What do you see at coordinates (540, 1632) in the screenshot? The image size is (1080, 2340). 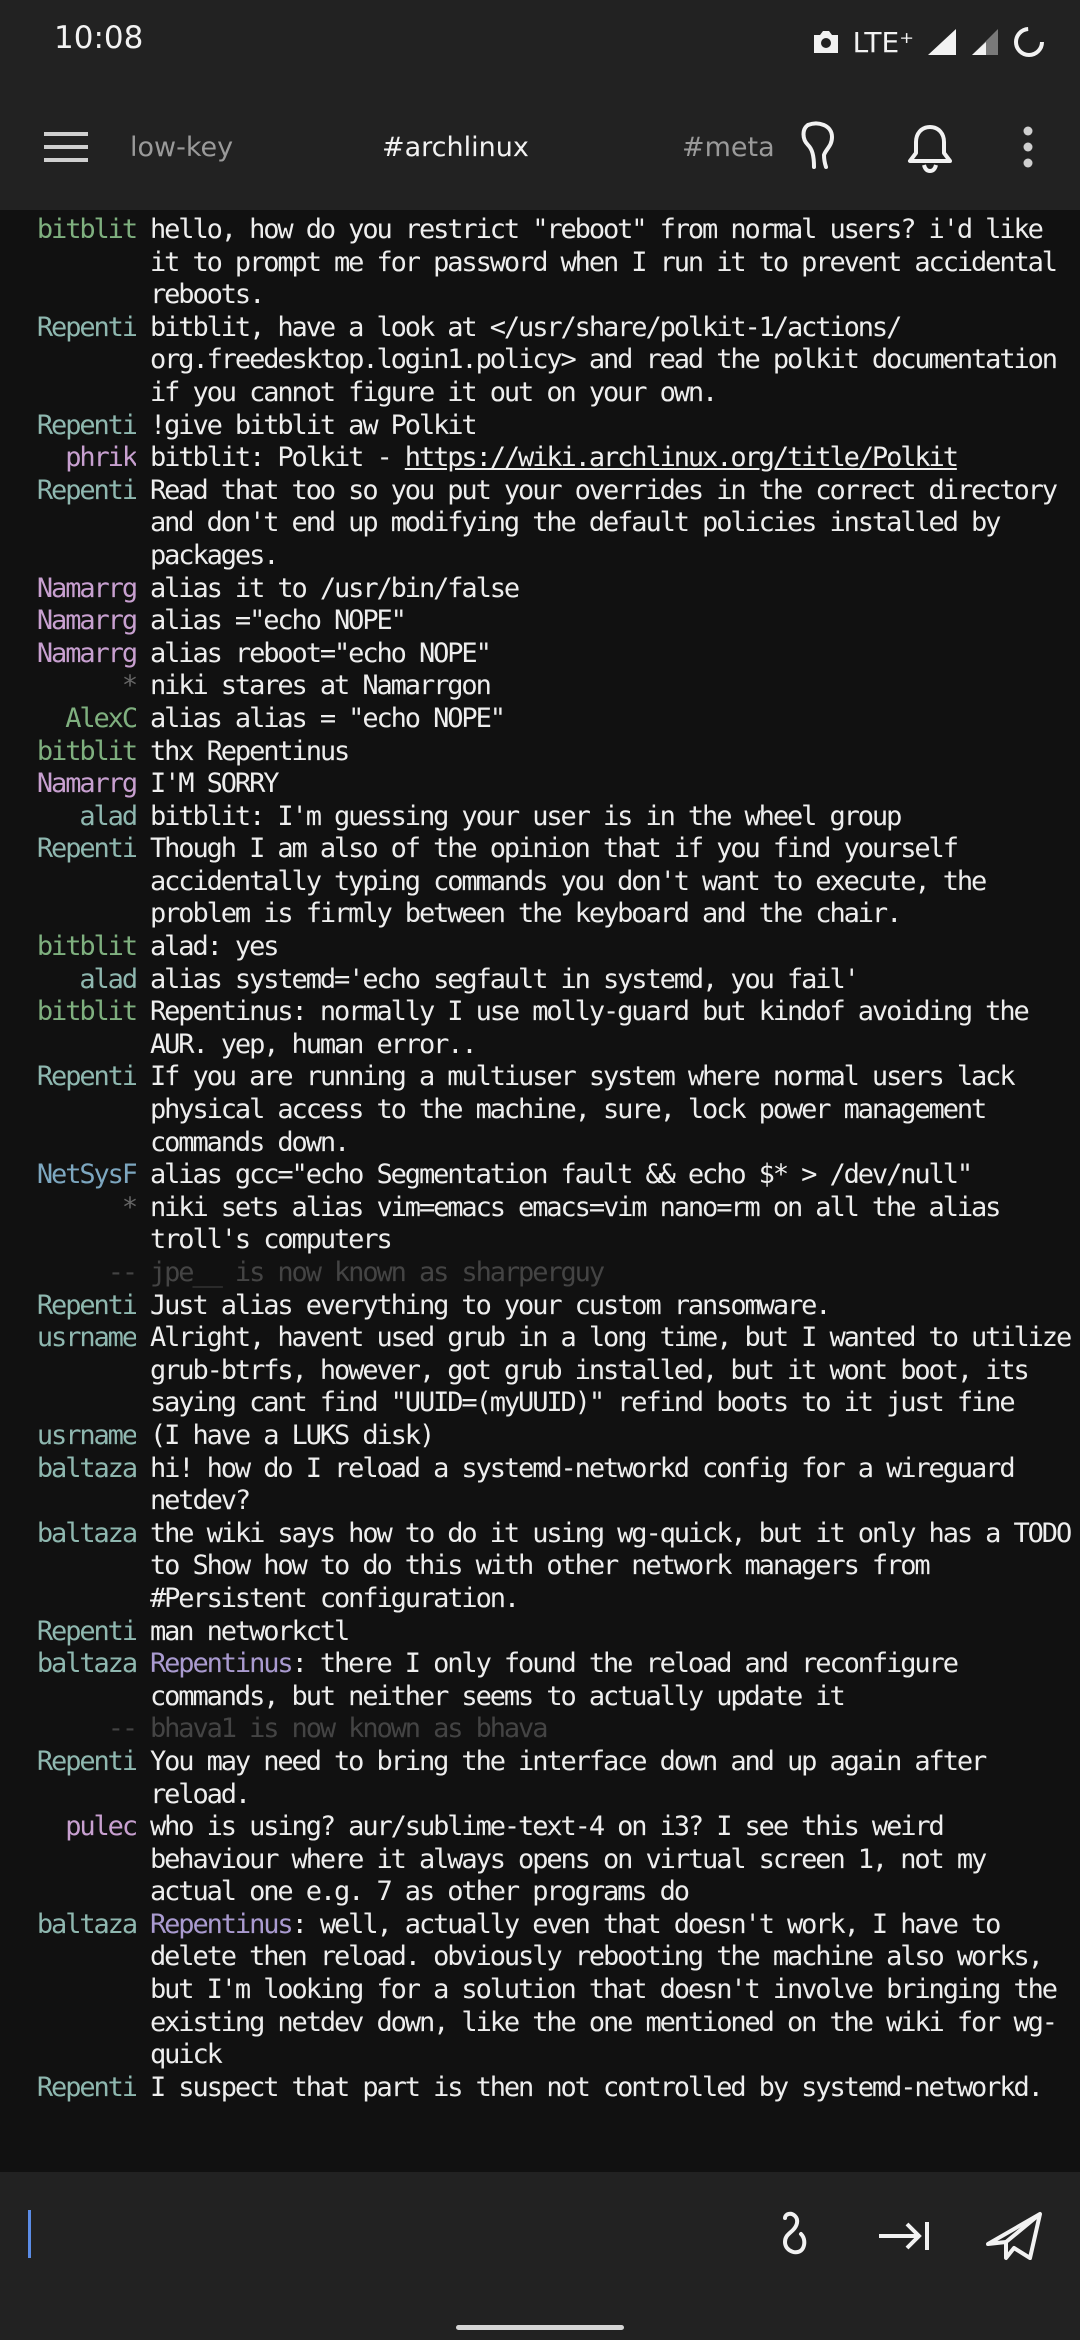 I see `chat-message: Repenti man networkctl` at bounding box center [540, 1632].